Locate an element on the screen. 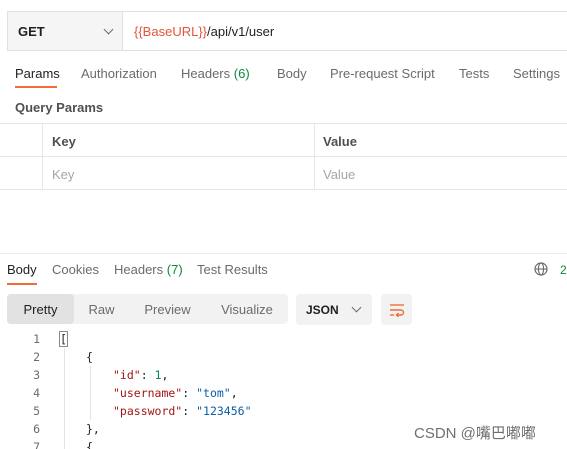 Image resolution: width=567 pixels, height=449 pixels. value-input: Value is located at coordinates (339, 174).